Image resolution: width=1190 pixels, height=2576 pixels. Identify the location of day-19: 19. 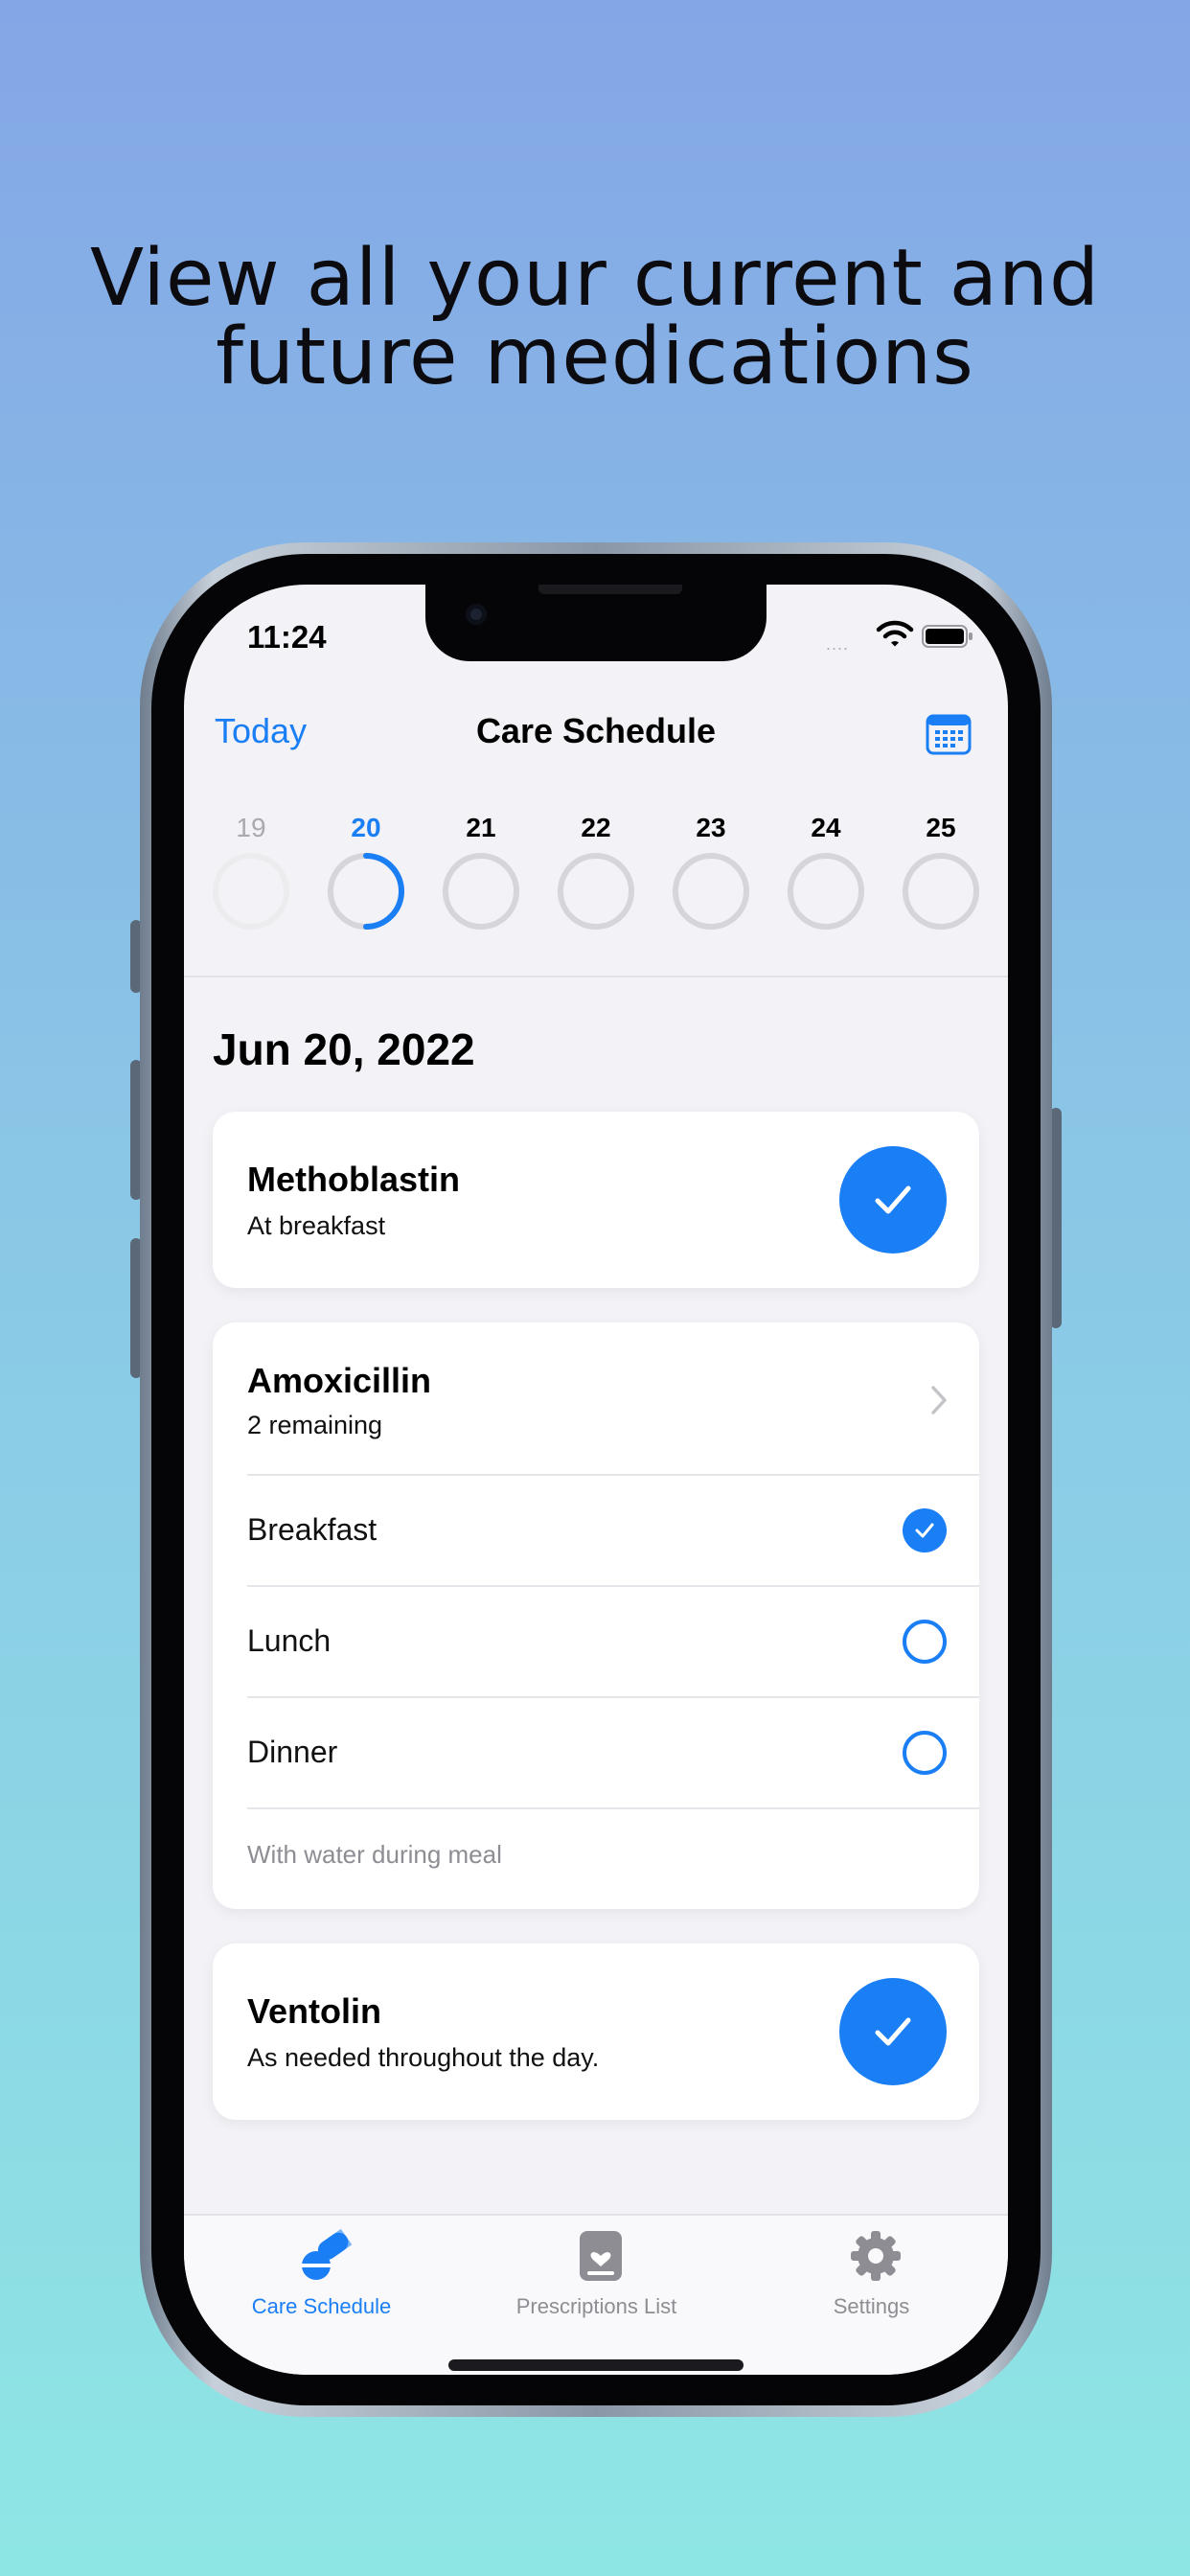
(261, 871).